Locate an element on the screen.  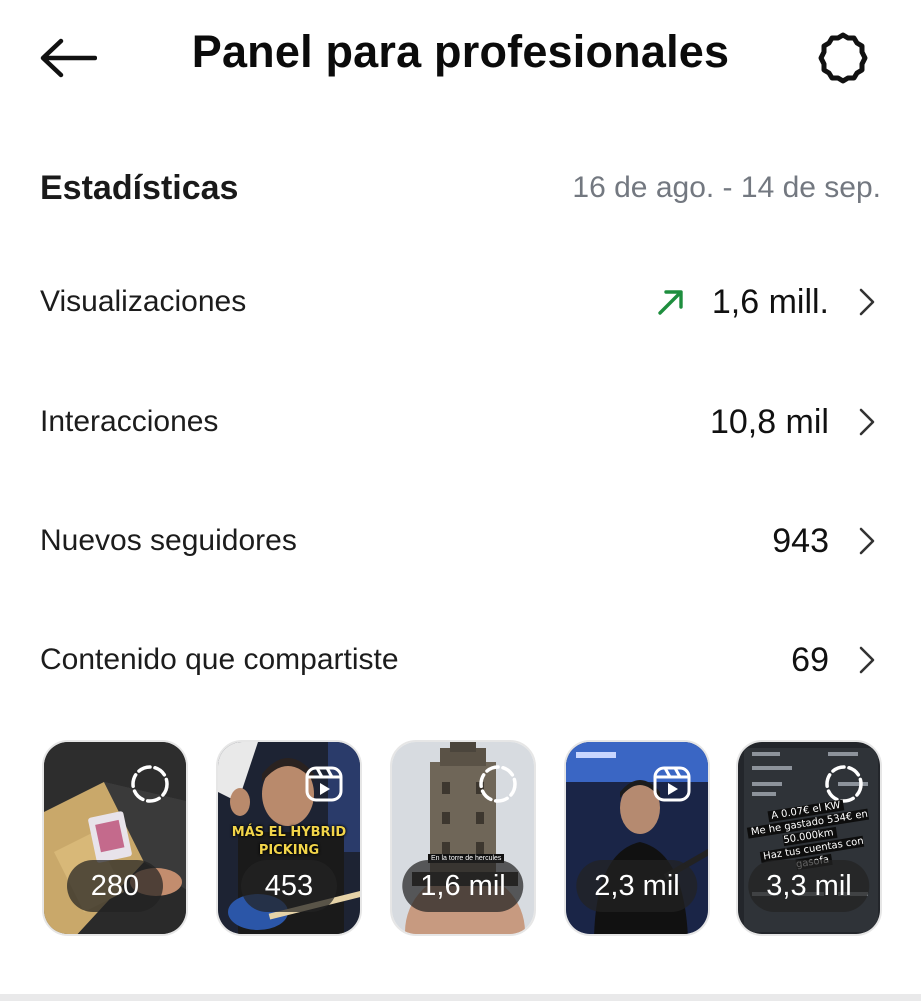
metric-value: 10,8 mil is located at coordinates (769, 421).